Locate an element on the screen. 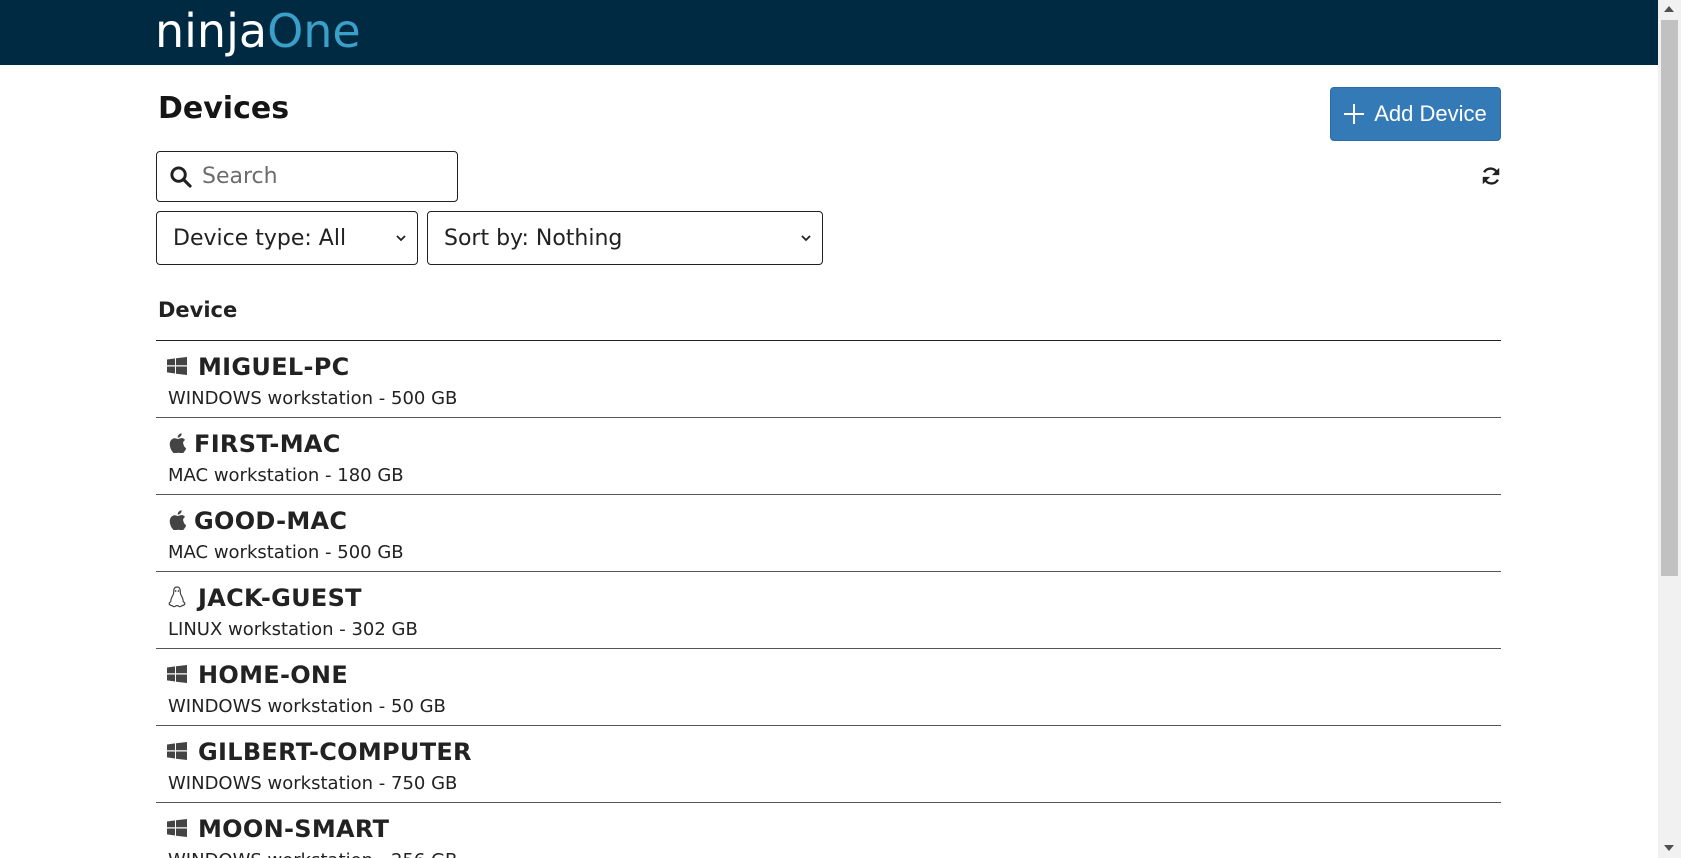 This screenshot has height=858, width=1681. device-row: GOOD-MAC MAC workstation - 500 GB is located at coordinates (828, 533).